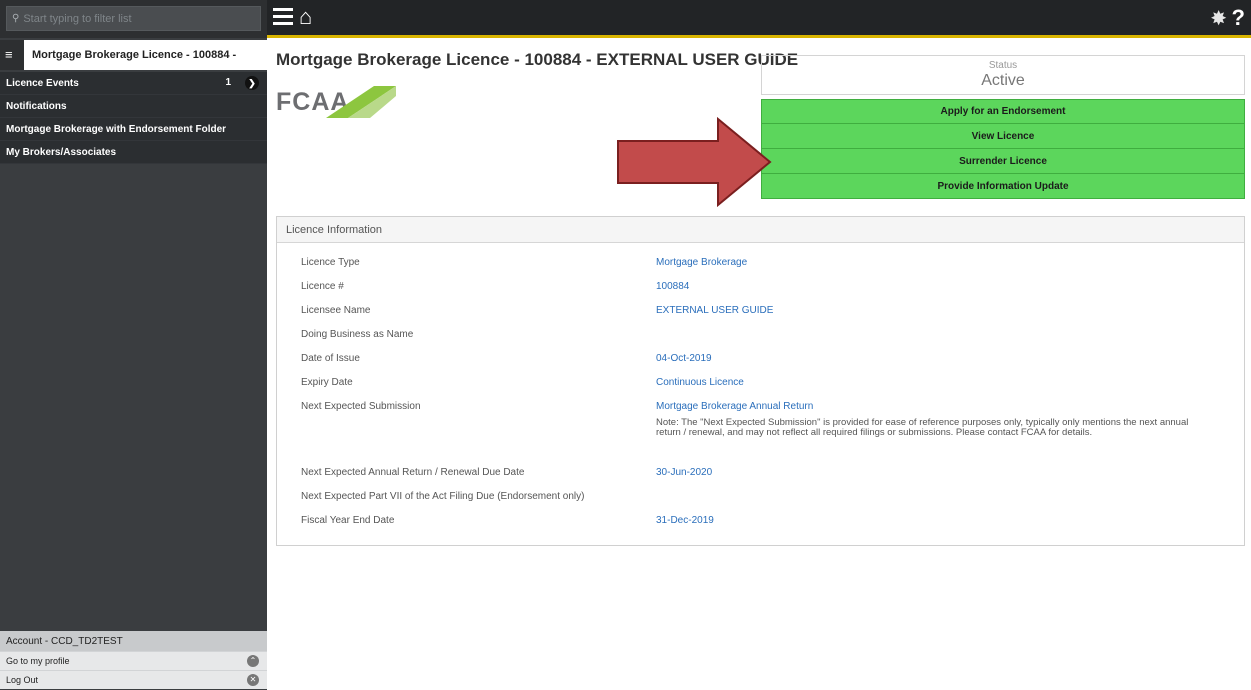 The width and height of the screenshot is (1251, 690). I want to click on profile-link: Go to my profile ⌃, so click(133, 660).